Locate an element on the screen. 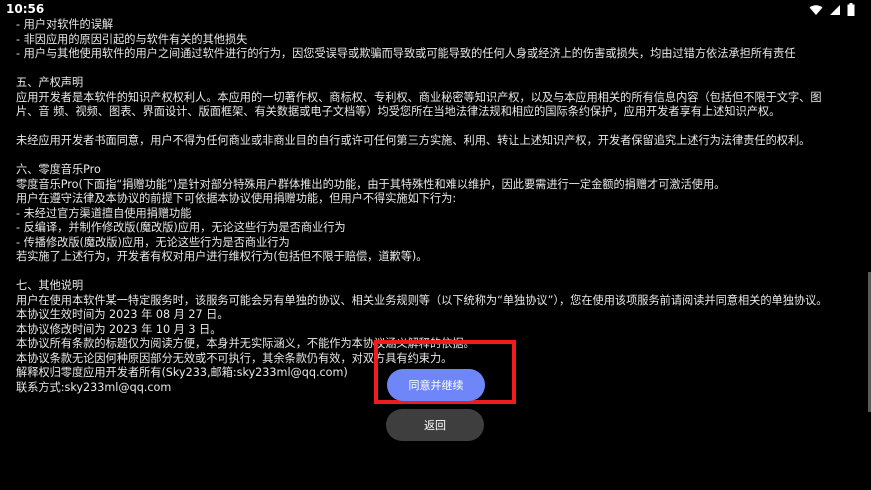 The image size is (871, 490). status-bar: 10:56 is located at coordinates (435, 10).